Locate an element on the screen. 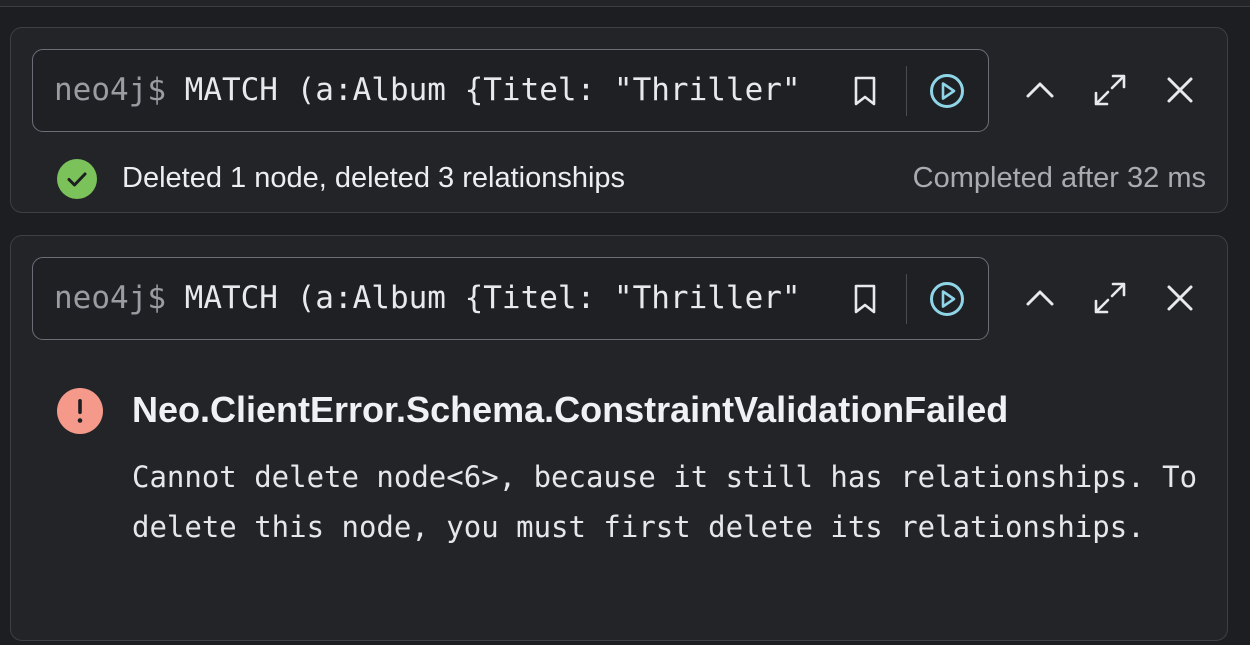 This screenshot has width=1250, height=645. status-message: Deleted 1 node, deleted 3 relationships is located at coordinates (374, 178).